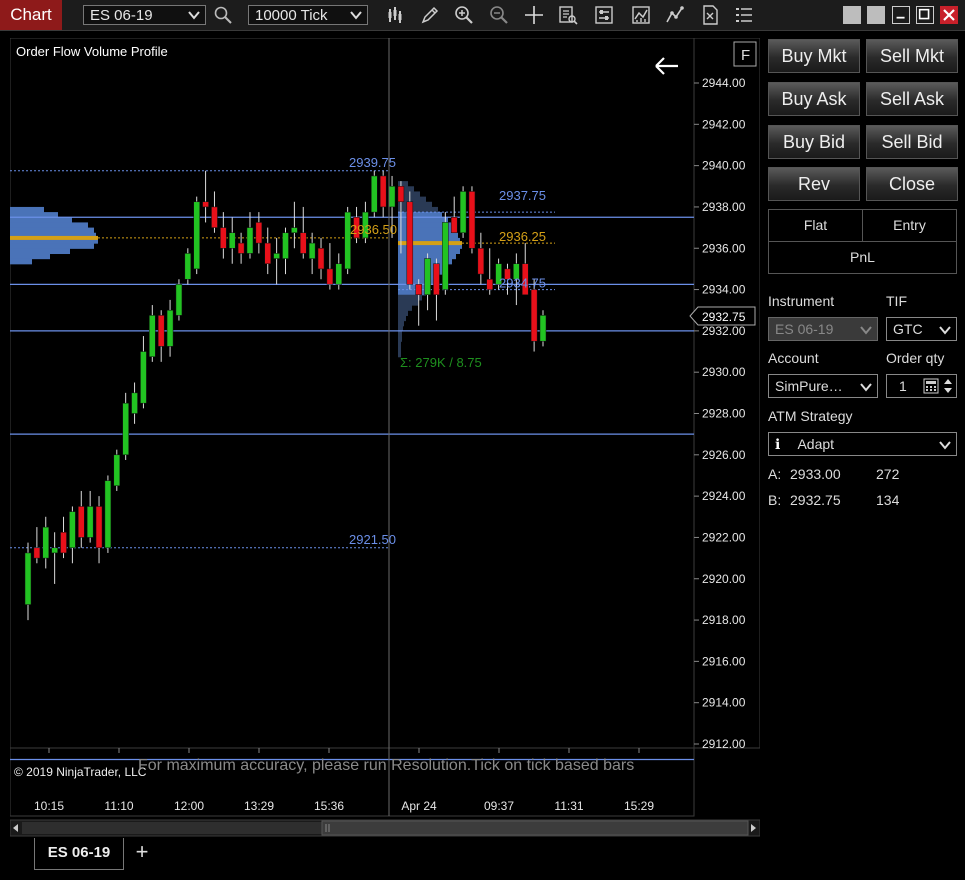  What do you see at coordinates (396, 15) in the screenshot?
I see `bar-style-icon` at bounding box center [396, 15].